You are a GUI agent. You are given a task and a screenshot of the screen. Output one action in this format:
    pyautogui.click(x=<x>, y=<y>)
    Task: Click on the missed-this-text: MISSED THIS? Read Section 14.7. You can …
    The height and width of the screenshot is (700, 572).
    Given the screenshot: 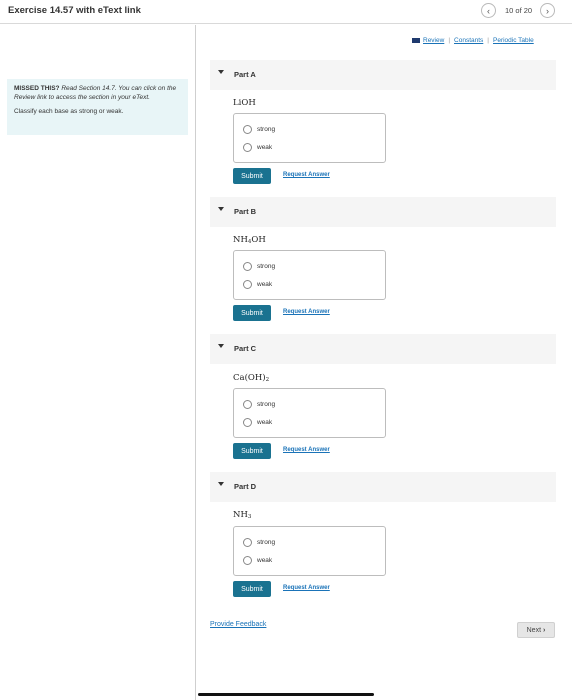 What is the action you would take?
    pyautogui.click(x=97, y=93)
    